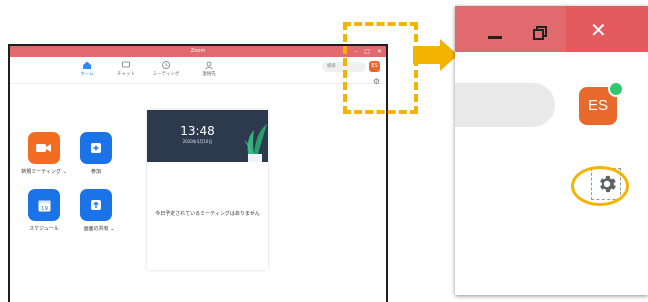 This screenshot has width=648, height=302. I want to click on schedule-label: スケジュール, so click(44, 229).